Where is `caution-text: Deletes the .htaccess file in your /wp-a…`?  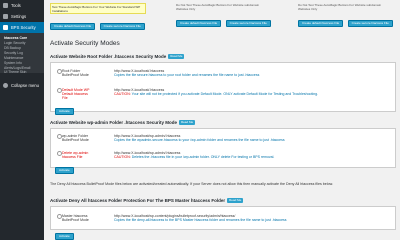
caution-text: Deletes the .htaccess file in your /wp-a… is located at coordinates (202, 157).